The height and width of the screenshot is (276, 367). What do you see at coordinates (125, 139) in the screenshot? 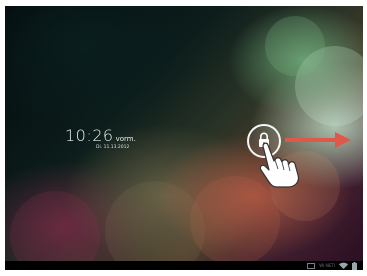
I see `clock-ampm: vorm.` at bounding box center [125, 139].